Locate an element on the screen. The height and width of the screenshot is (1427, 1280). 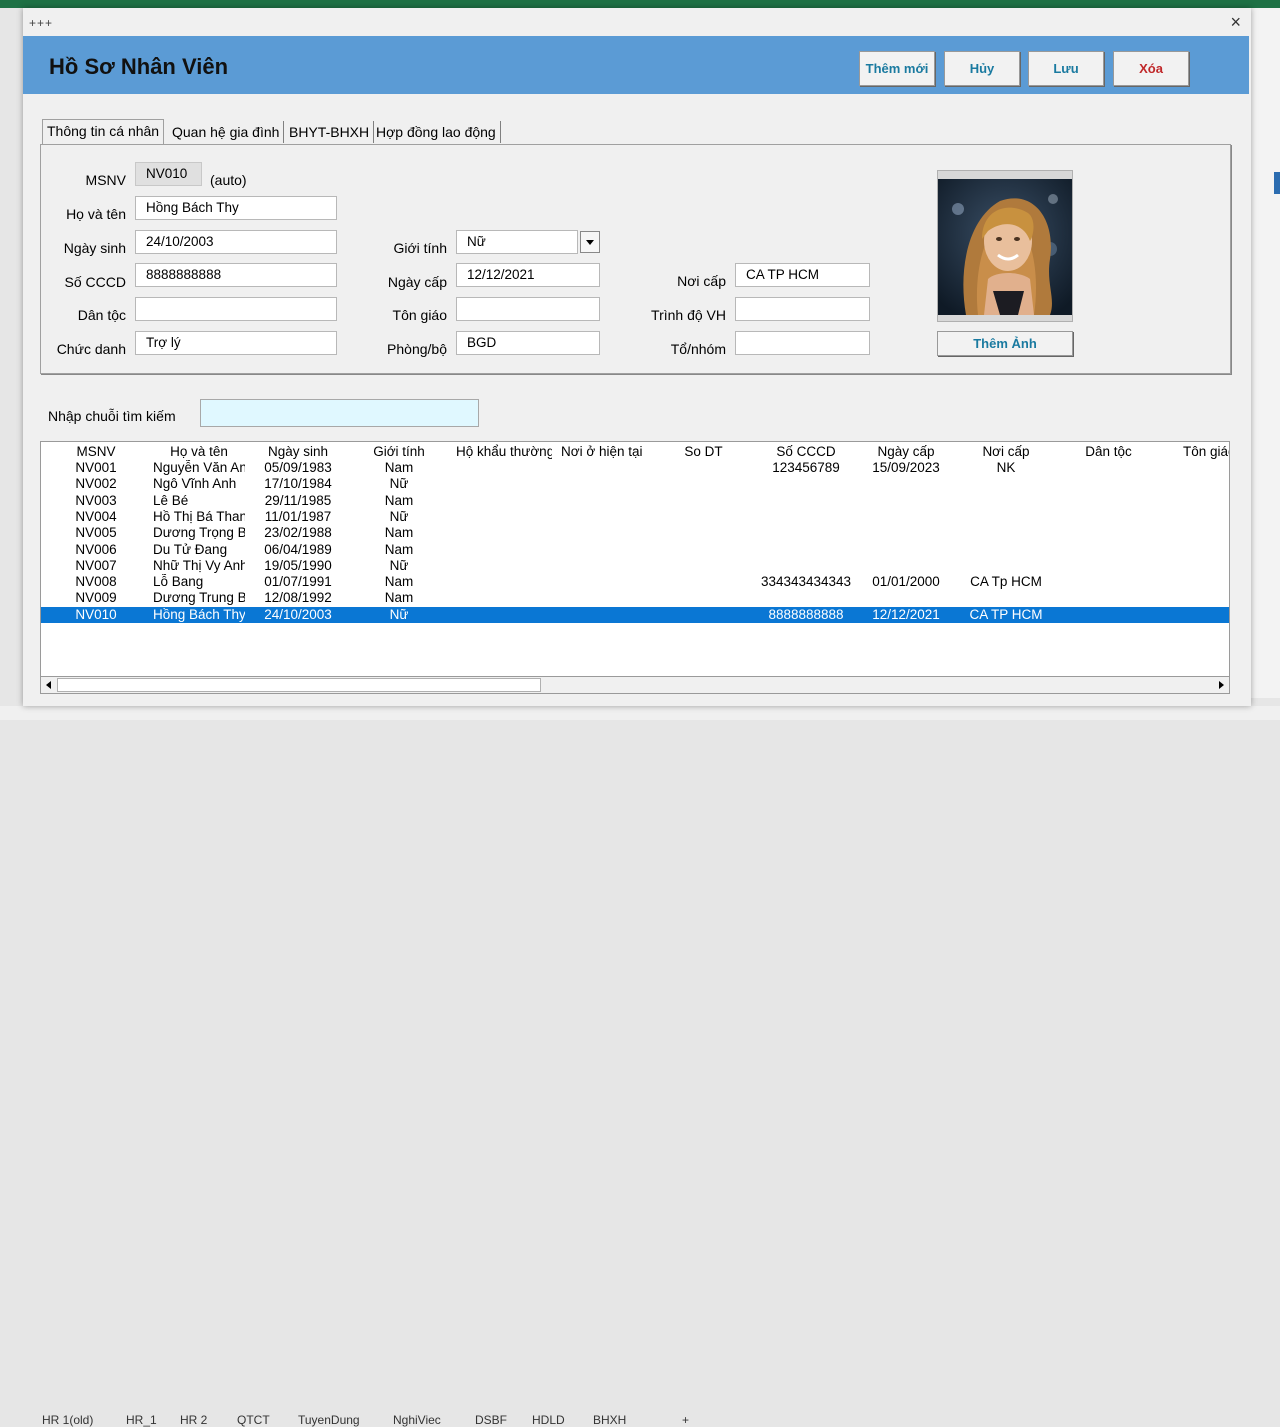
table-row: NV009 Dương Trung Bảo 12/08/1992 Nam is located at coordinates (635, 598).